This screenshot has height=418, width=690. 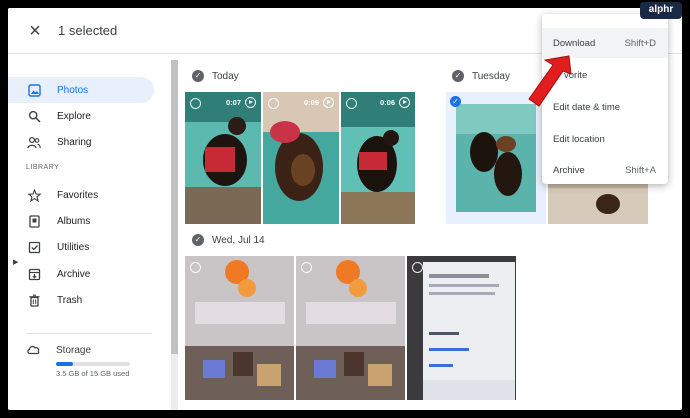 What do you see at coordinates (34, 247) in the screenshot?
I see `checkbox-icon` at bounding box center [34, 247].